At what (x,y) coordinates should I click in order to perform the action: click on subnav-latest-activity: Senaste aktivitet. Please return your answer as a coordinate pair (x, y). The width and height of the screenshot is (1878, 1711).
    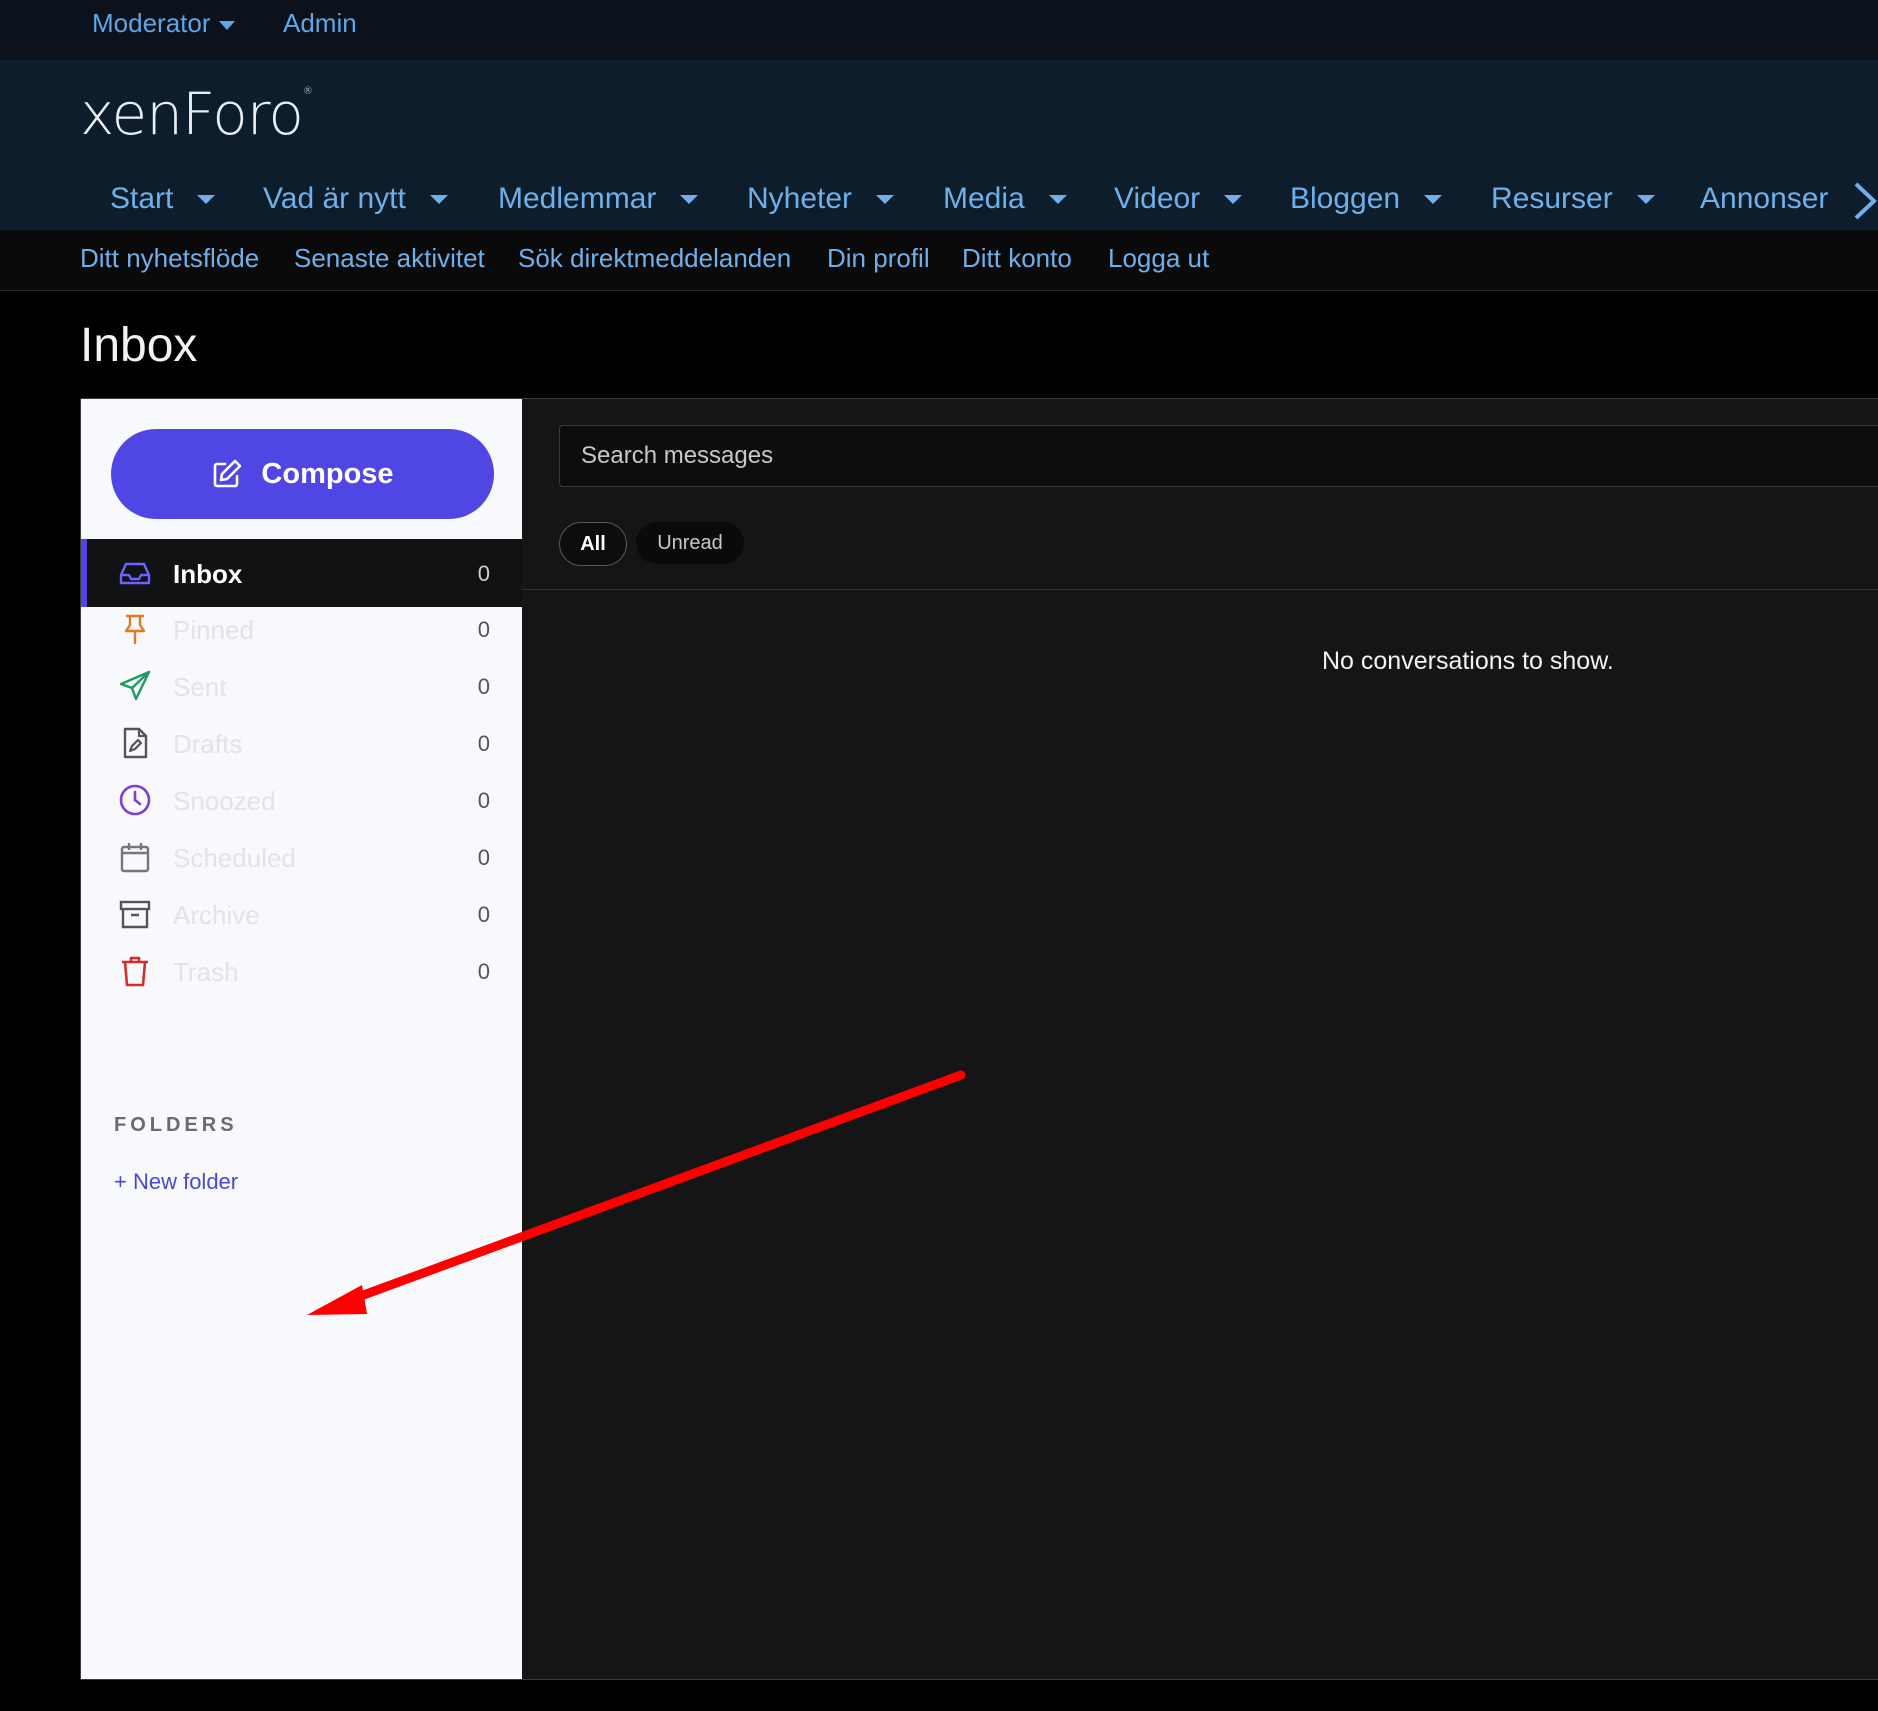
    Looking at the image, I should click on (389, 258).